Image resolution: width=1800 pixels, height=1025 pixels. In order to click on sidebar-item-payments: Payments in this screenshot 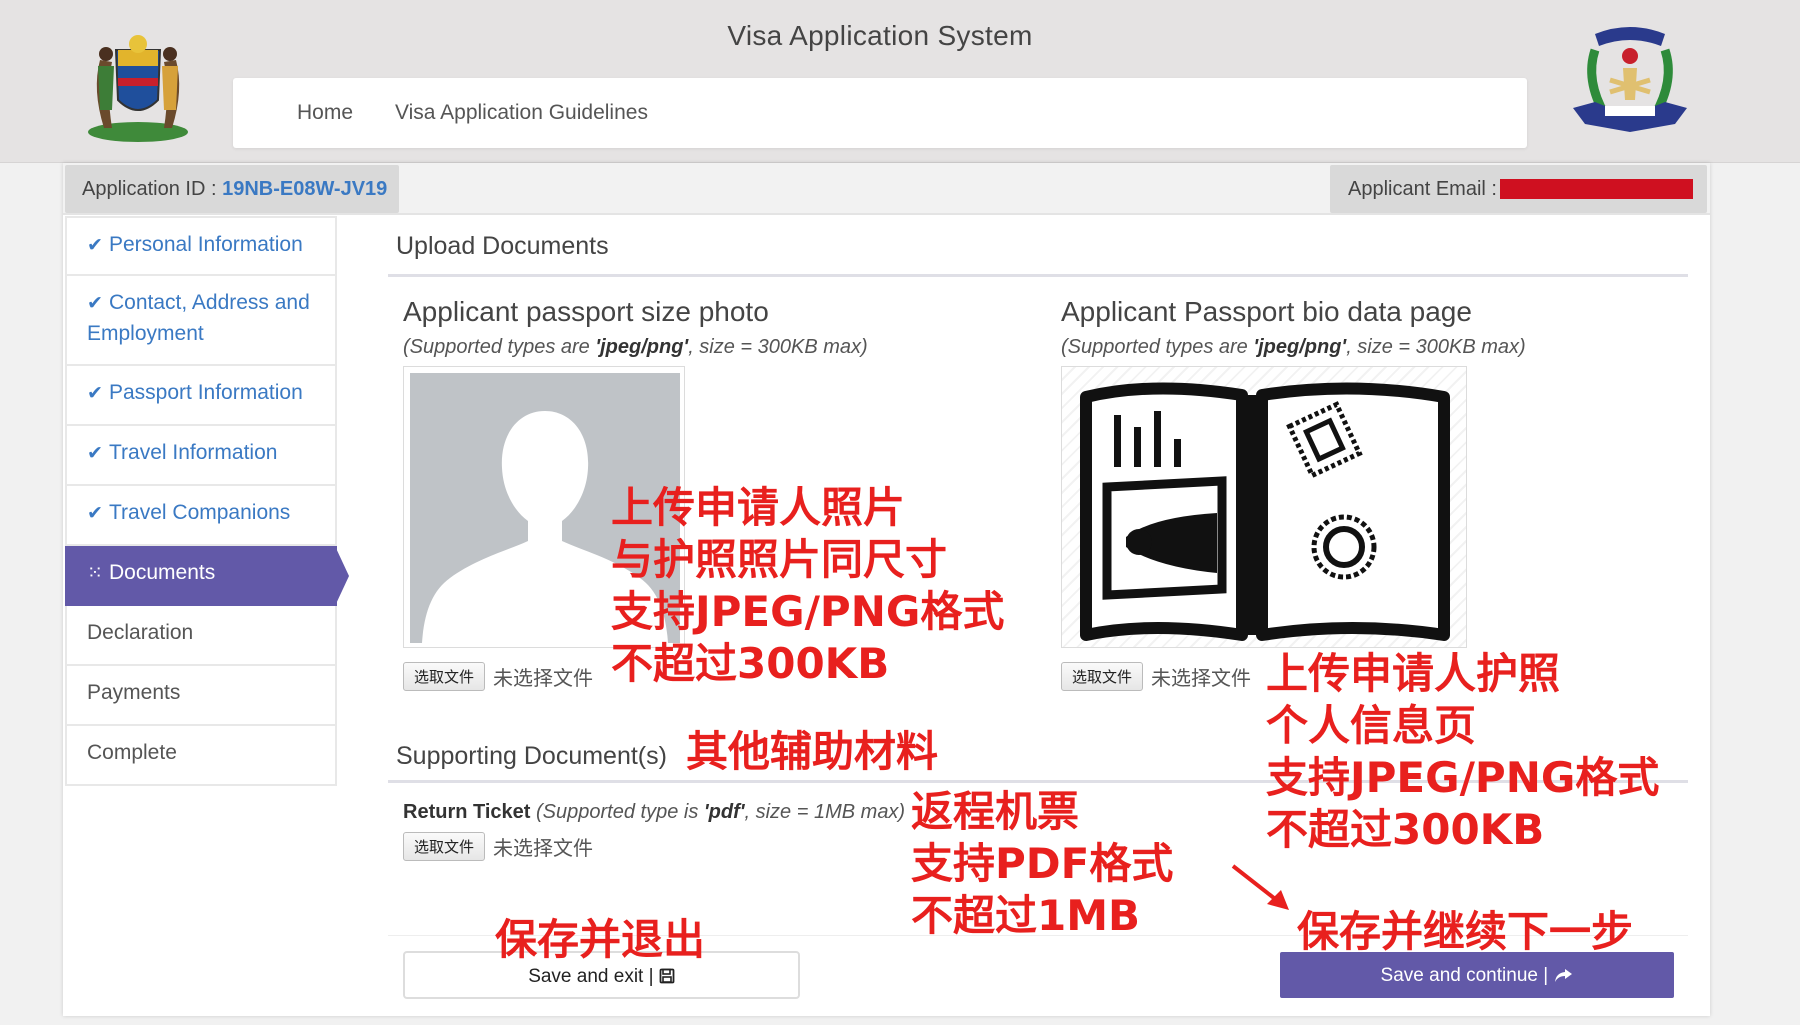, I will do `click(201, 696)`.